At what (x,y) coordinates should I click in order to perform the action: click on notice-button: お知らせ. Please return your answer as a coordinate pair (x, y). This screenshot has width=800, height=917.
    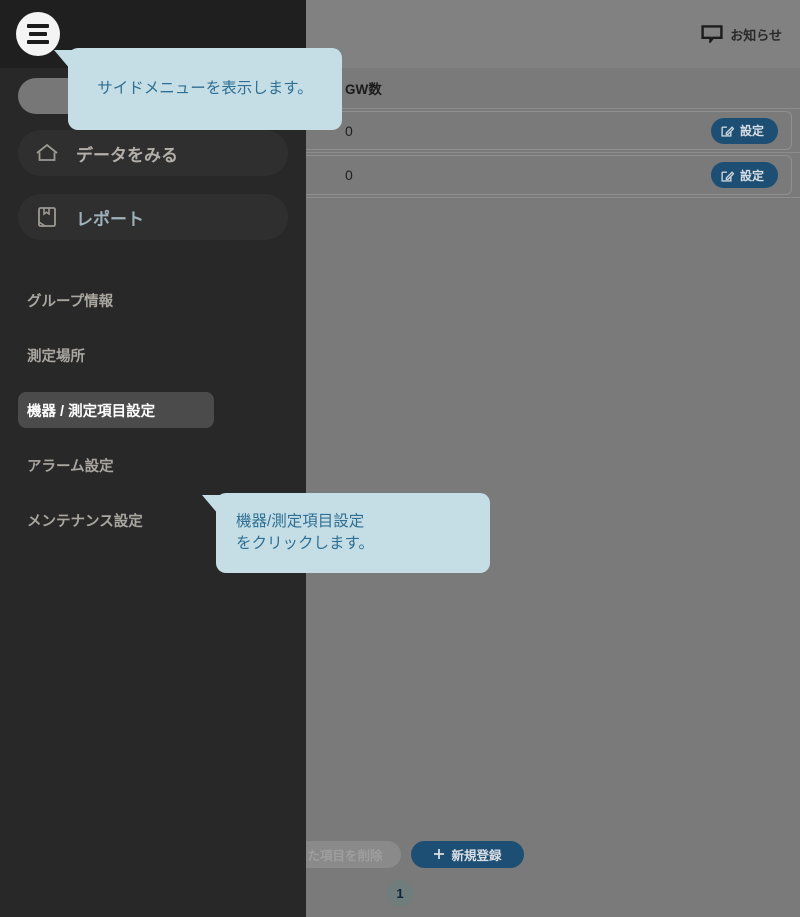
    Looking at the image, I should click on (741, 34).